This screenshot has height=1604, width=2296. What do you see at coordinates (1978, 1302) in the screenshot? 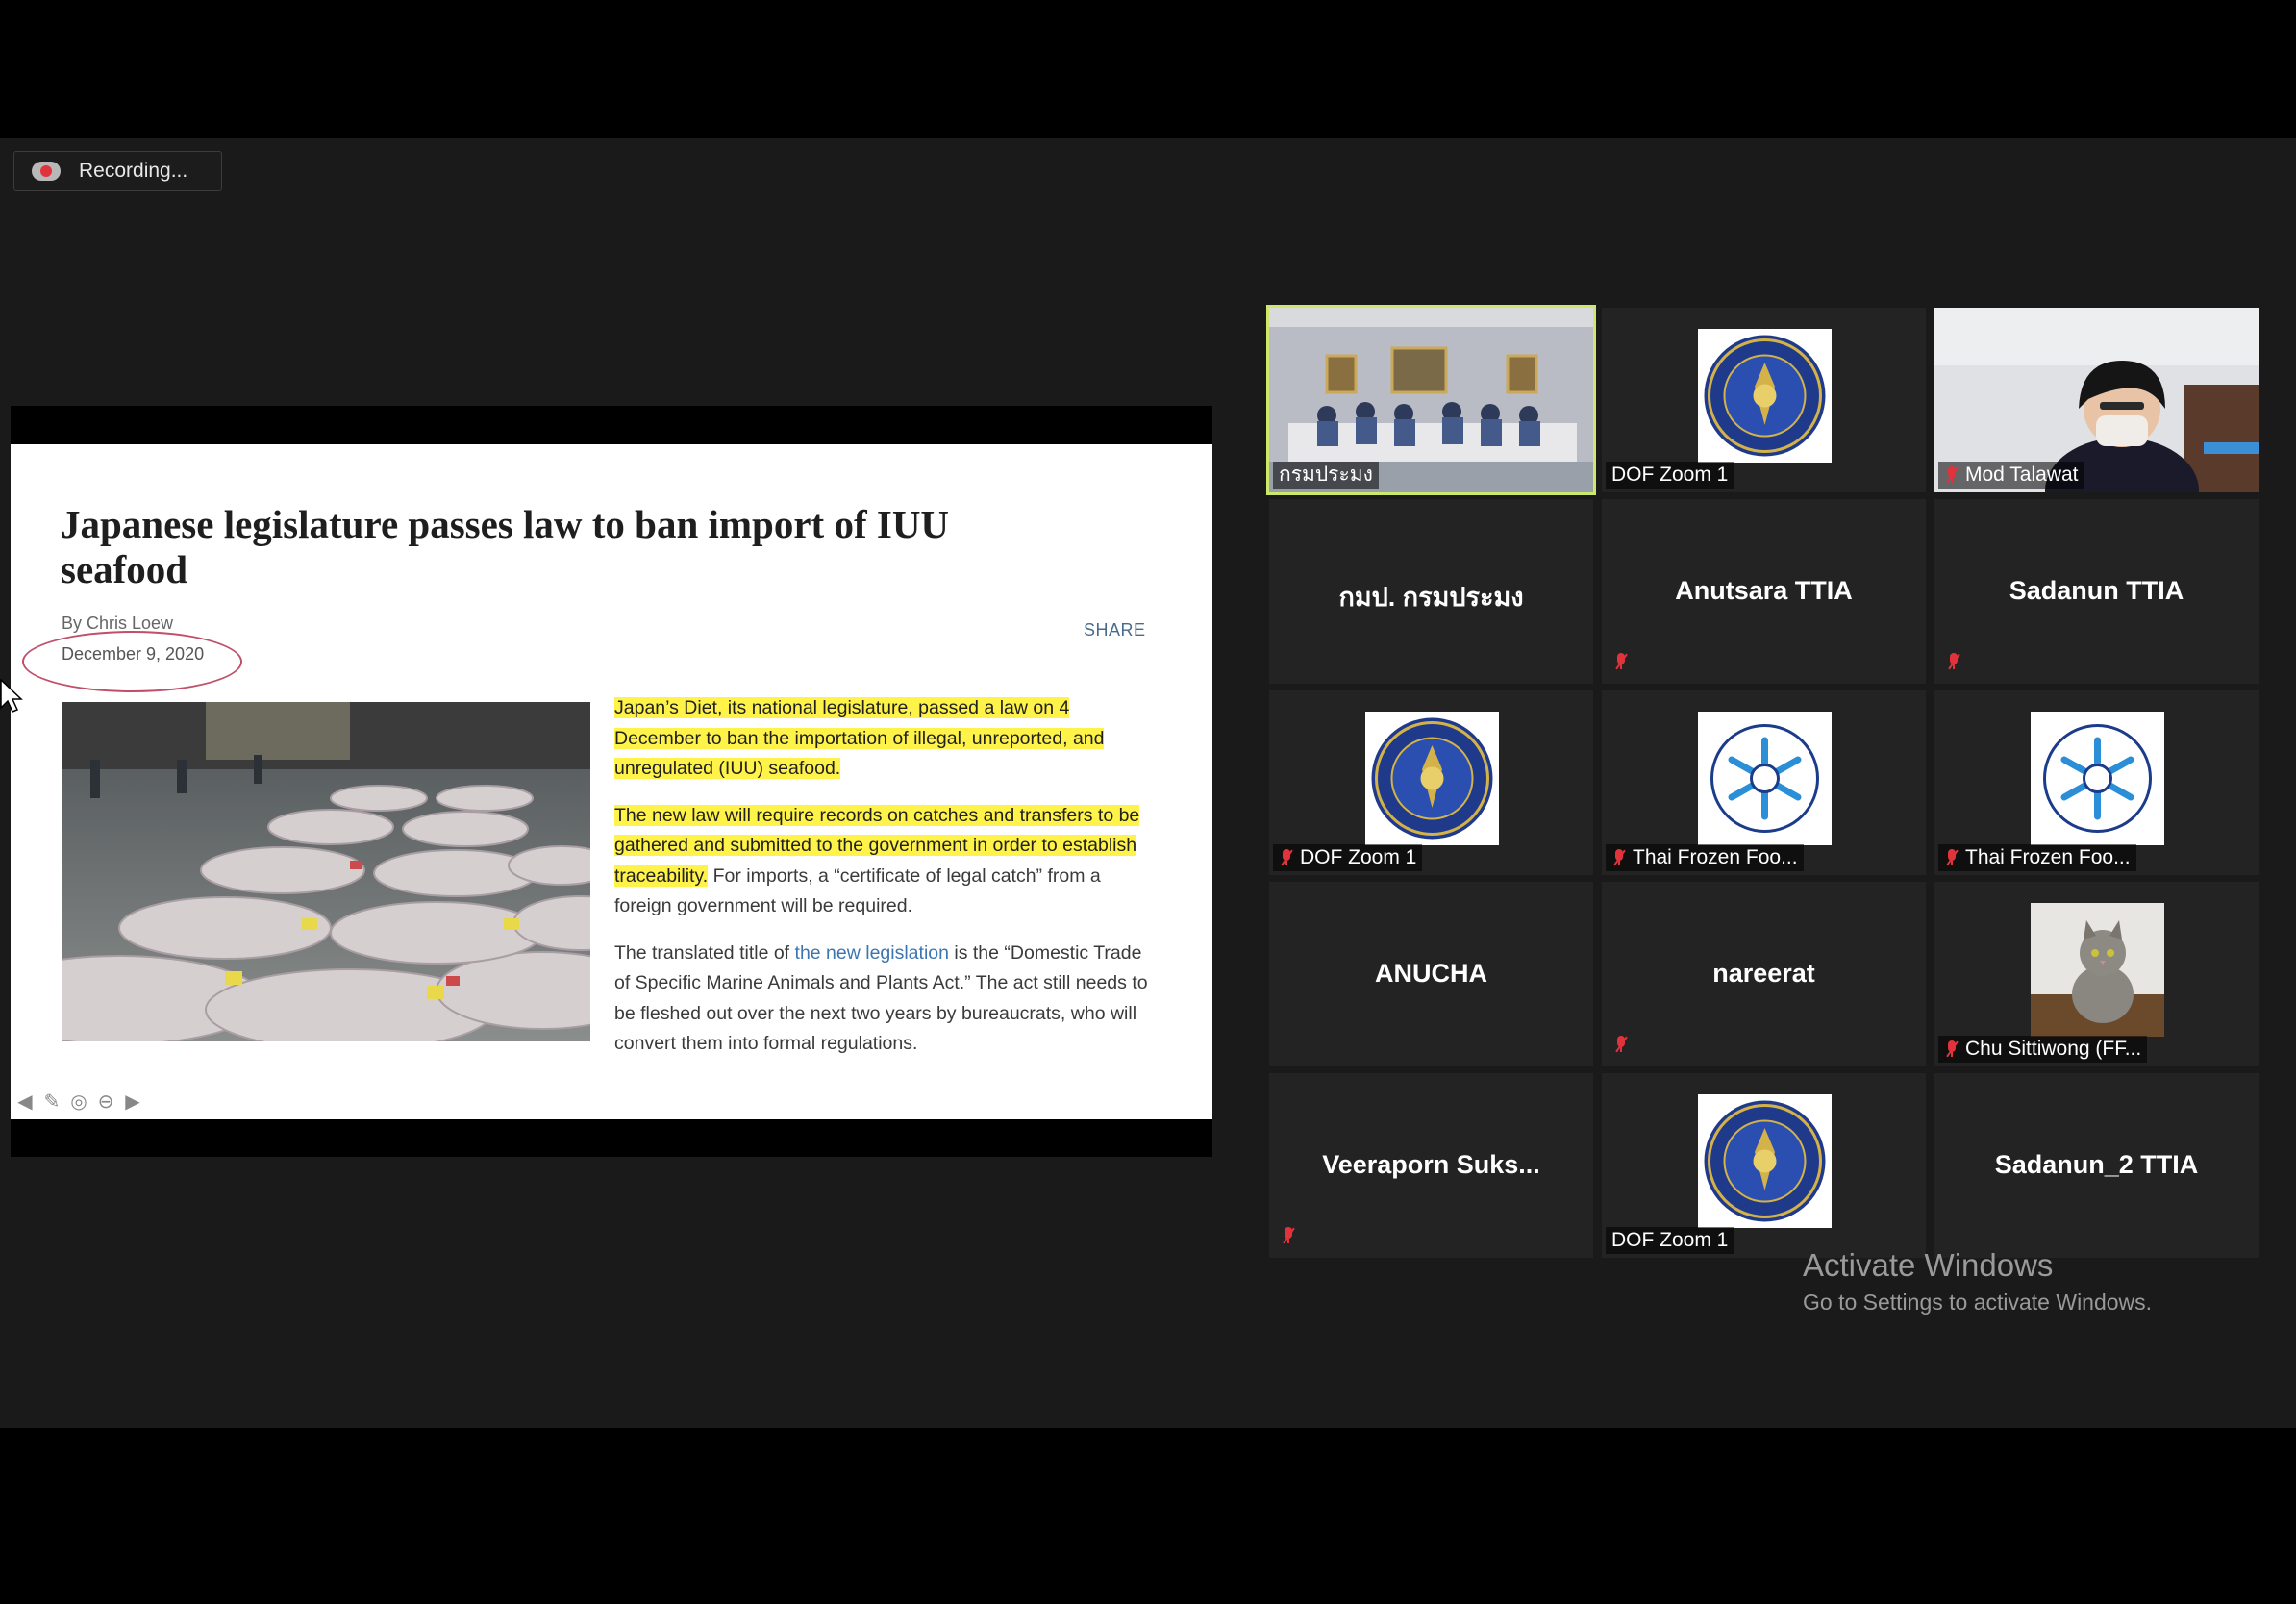
I see `activate-windows-subtitle: Go to Settings to activate Windows.` at bounding box center [1978, 1302].